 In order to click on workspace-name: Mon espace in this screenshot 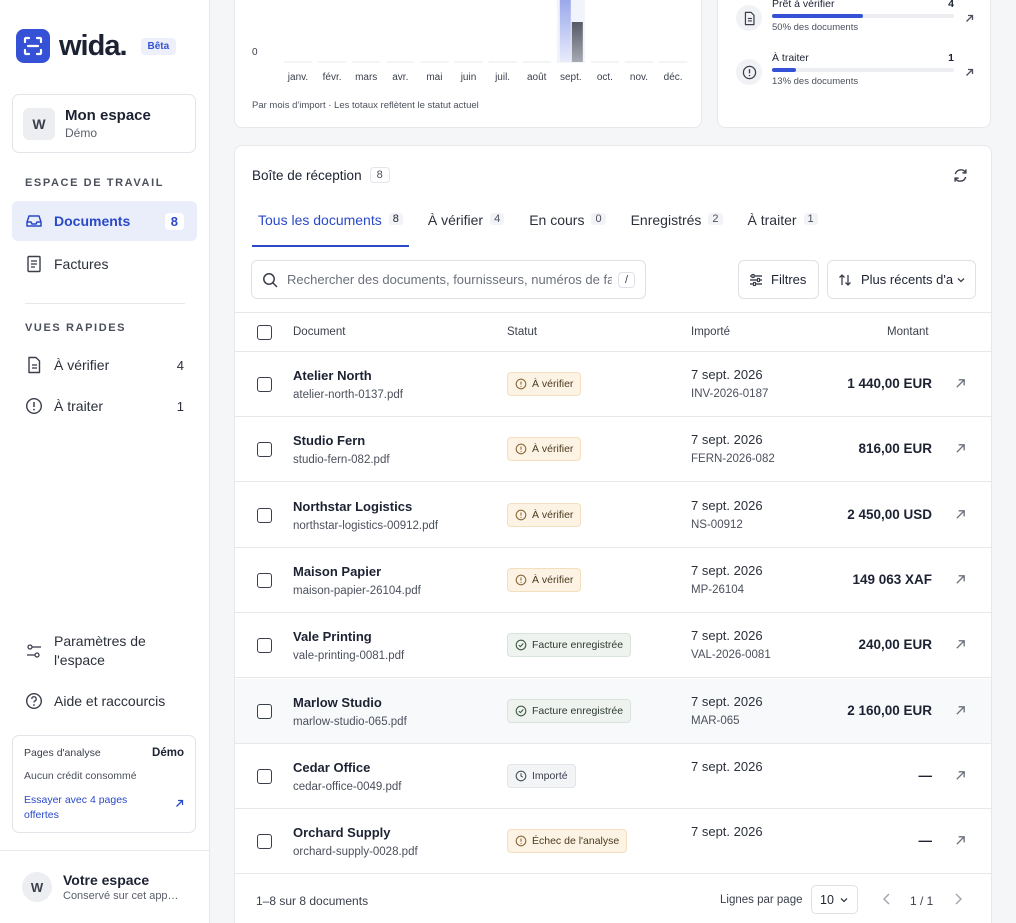, I will do `click(108, 115)`.